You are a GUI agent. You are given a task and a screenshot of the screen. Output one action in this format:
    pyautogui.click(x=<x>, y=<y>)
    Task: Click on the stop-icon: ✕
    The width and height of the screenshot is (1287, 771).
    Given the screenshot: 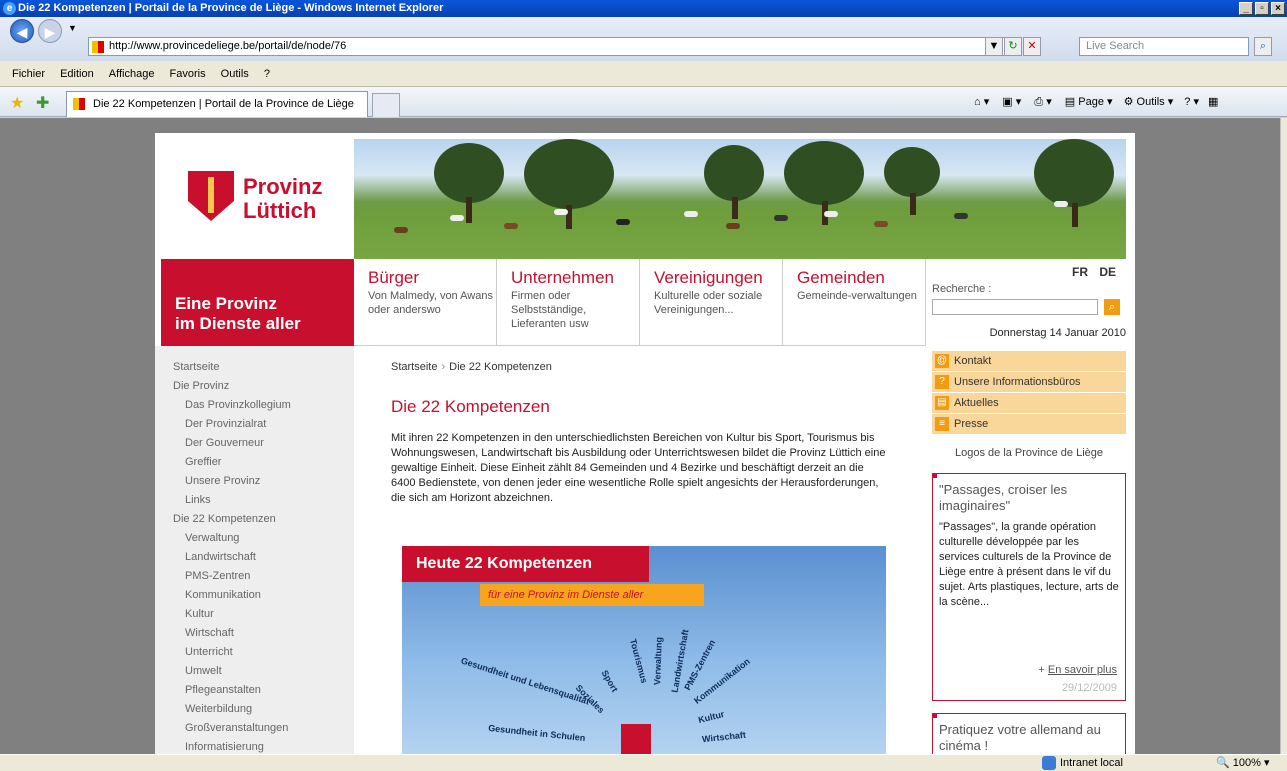 What is the action you would take?
    pyautogui.click(x=1032, y=46)
    